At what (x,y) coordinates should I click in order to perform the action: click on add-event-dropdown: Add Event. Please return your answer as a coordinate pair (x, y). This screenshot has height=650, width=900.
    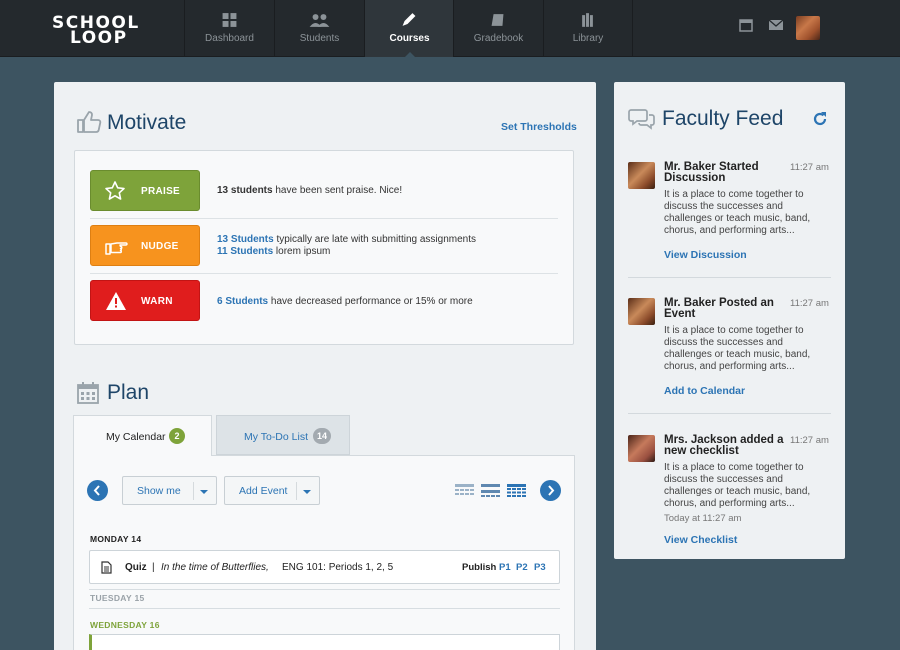
    Looking at the image, I should click on (272, 490).